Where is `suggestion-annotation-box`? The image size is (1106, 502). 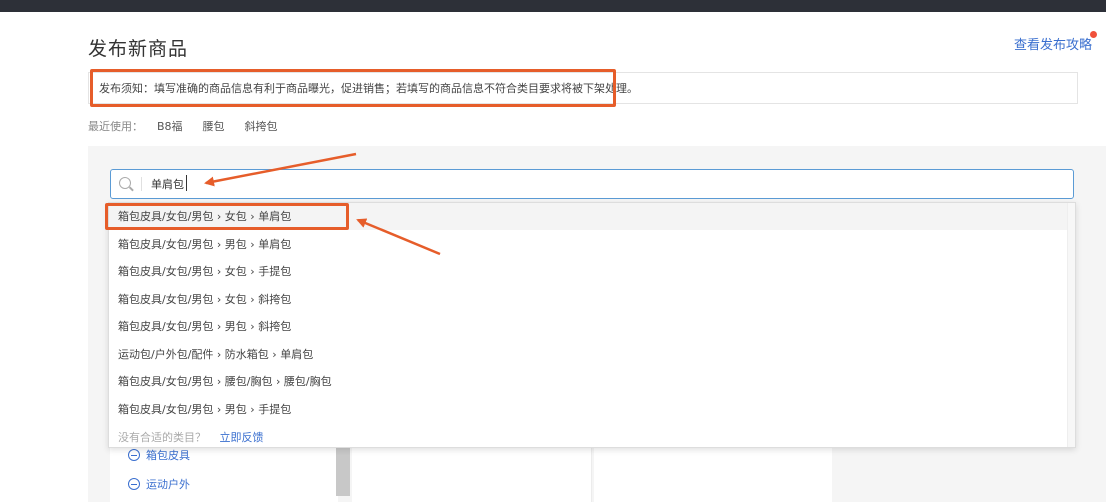
suggestion-annotation-box is located at coordinates (227, 216).